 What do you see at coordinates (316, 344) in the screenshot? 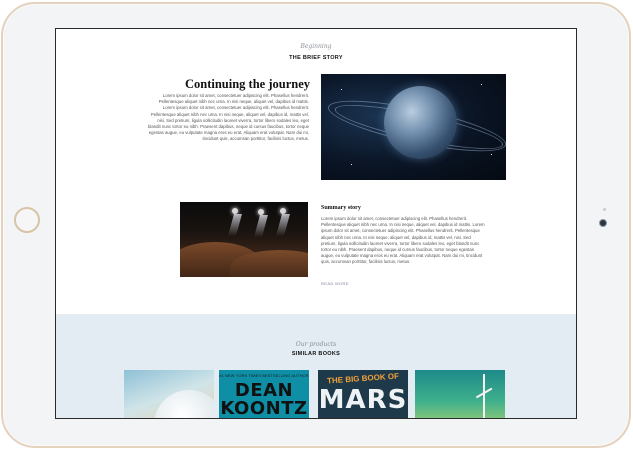
I see `products-eyebrow: Our products` at bounding box center [316, 344].